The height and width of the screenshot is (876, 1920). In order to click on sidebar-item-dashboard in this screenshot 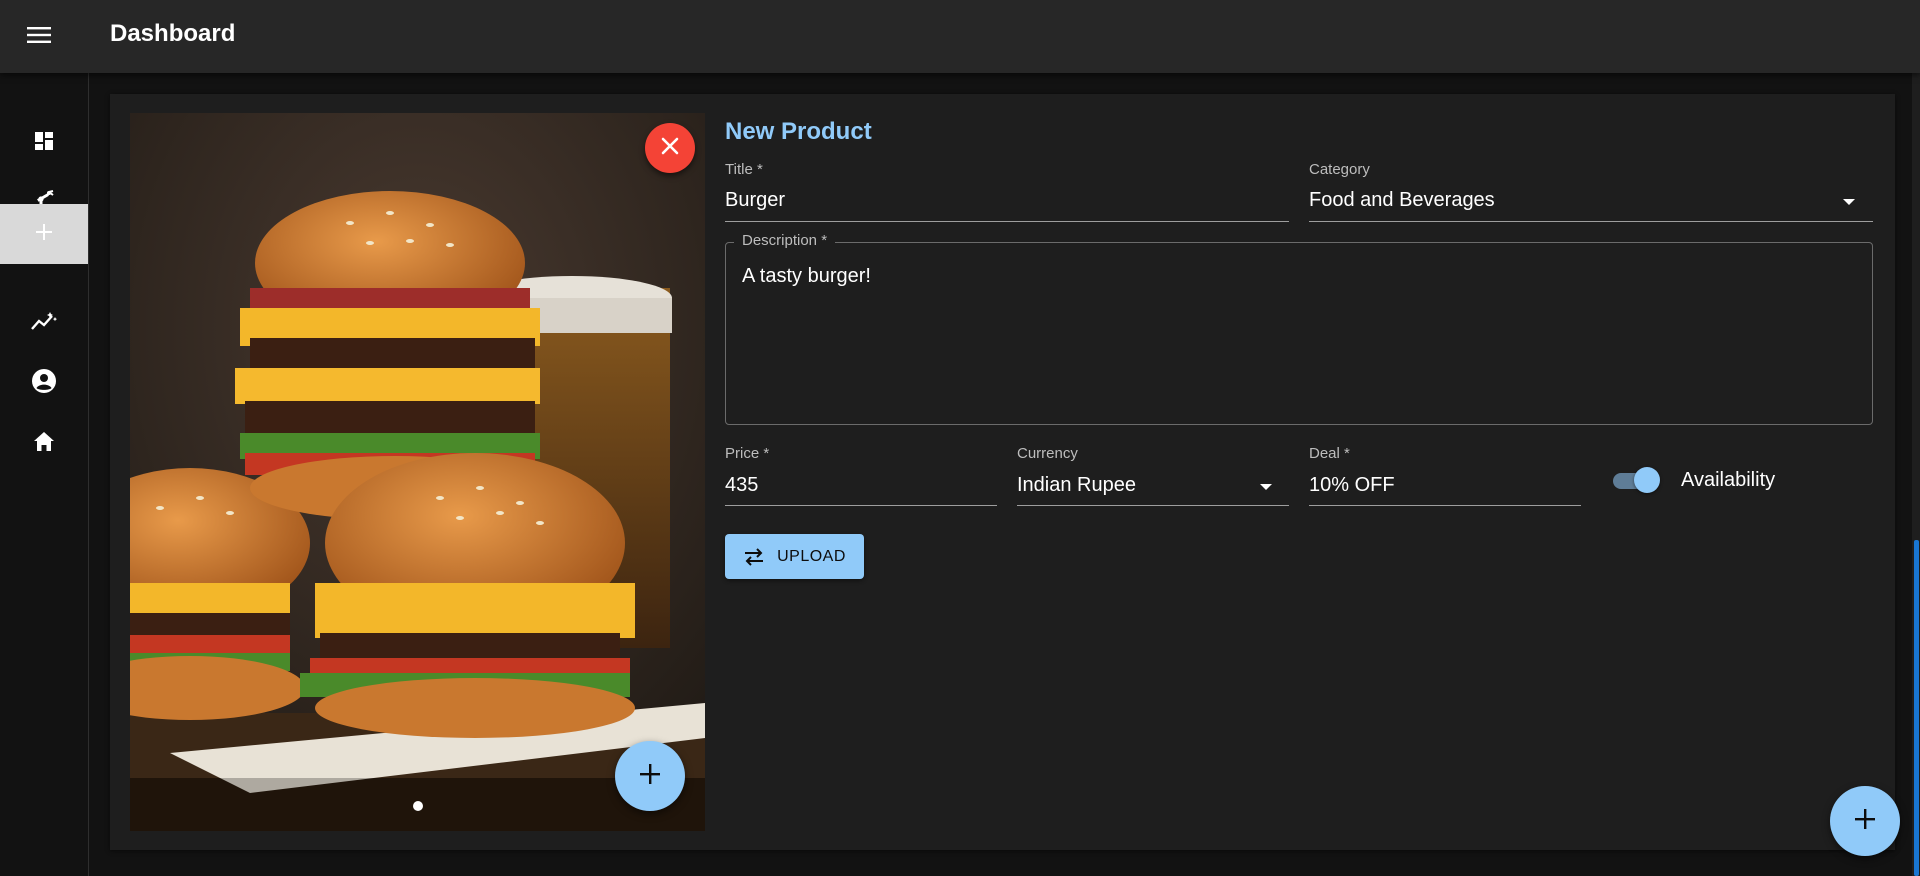, I will do `click(44, 143)`.